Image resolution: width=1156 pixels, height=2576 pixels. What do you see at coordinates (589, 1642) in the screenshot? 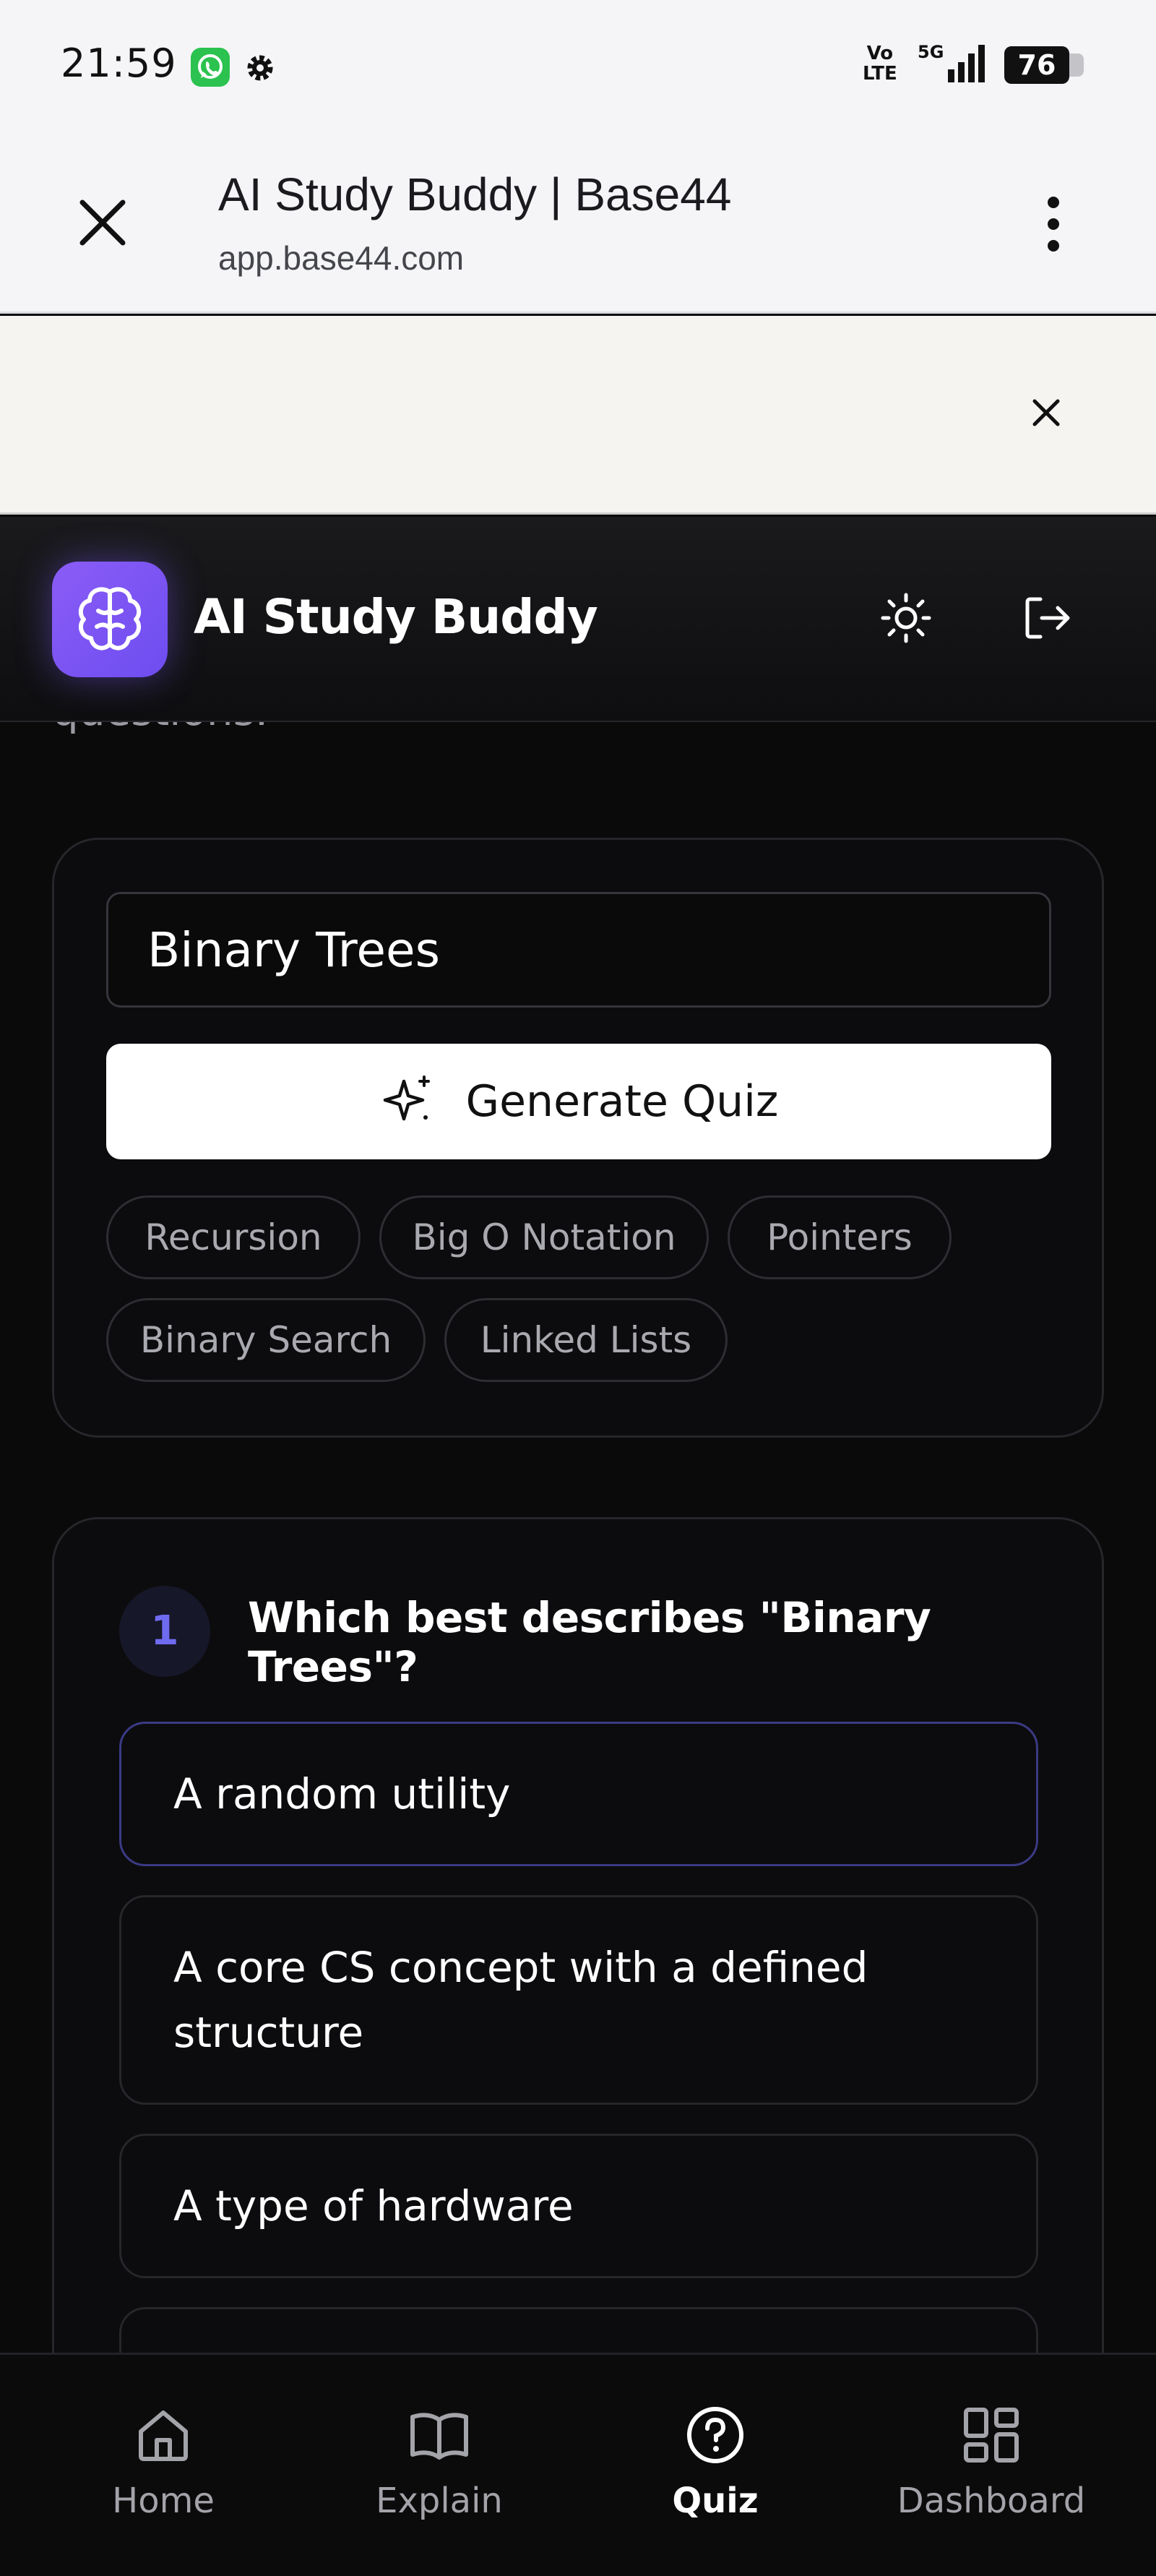
I see `question-text: Which best describes "Binary Trees"?` at bounding box center [589, 1642].